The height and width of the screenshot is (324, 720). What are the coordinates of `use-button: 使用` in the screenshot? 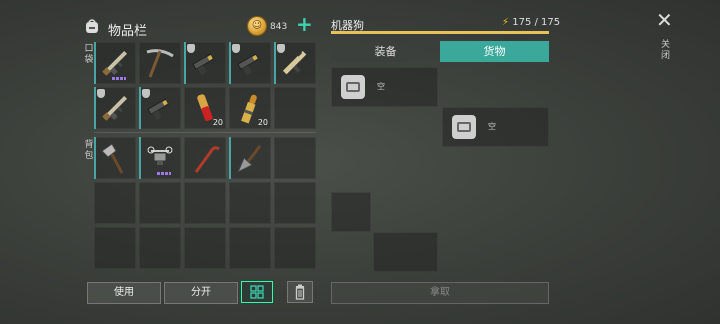 It's located at (124, 293).